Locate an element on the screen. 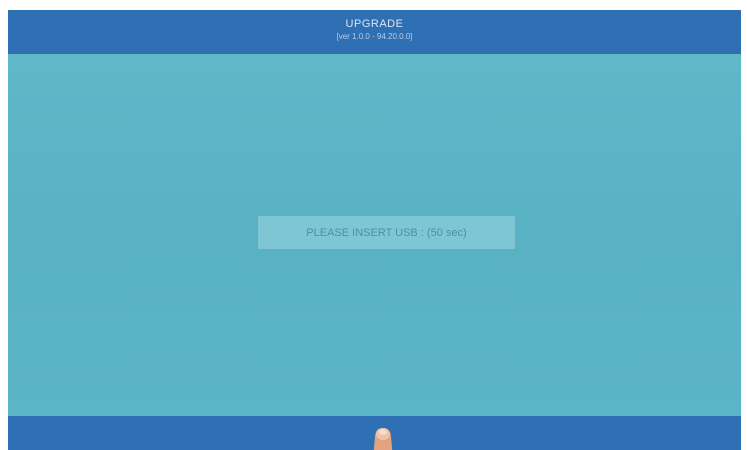  pointing-finger-icon is located at coordinates (383, 439).